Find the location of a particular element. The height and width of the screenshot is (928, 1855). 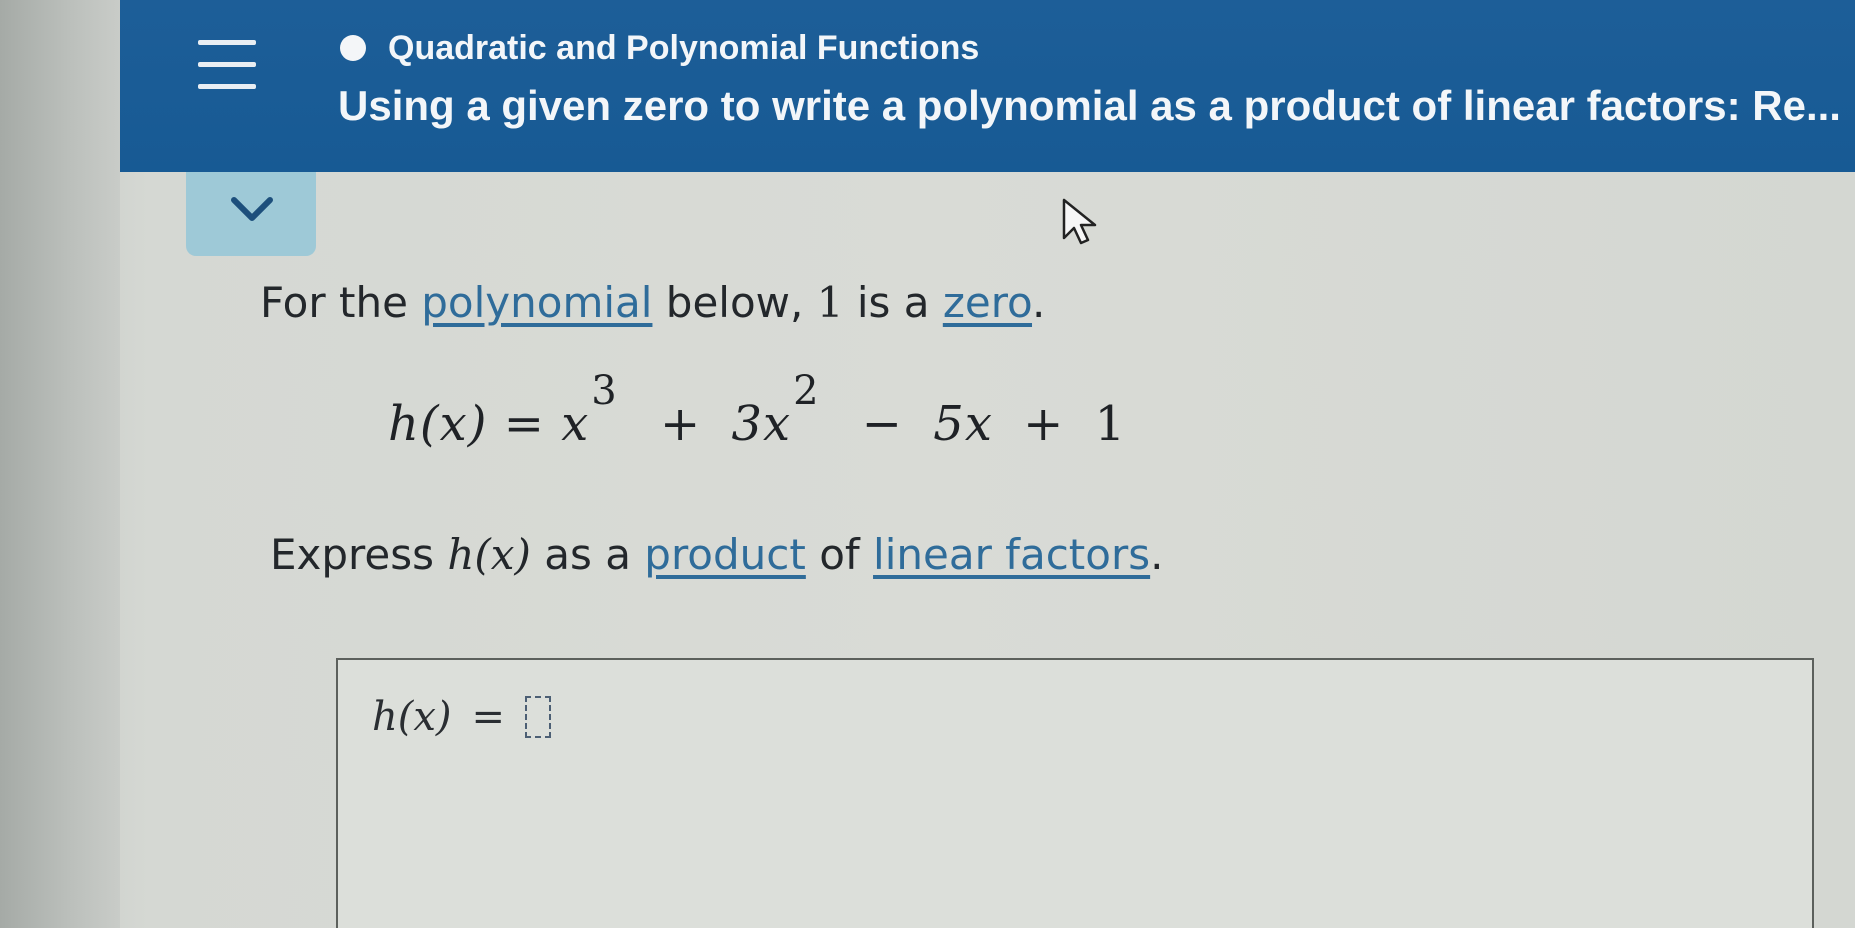

equation-lhs: h(x) is located at coordinates (438, 424).